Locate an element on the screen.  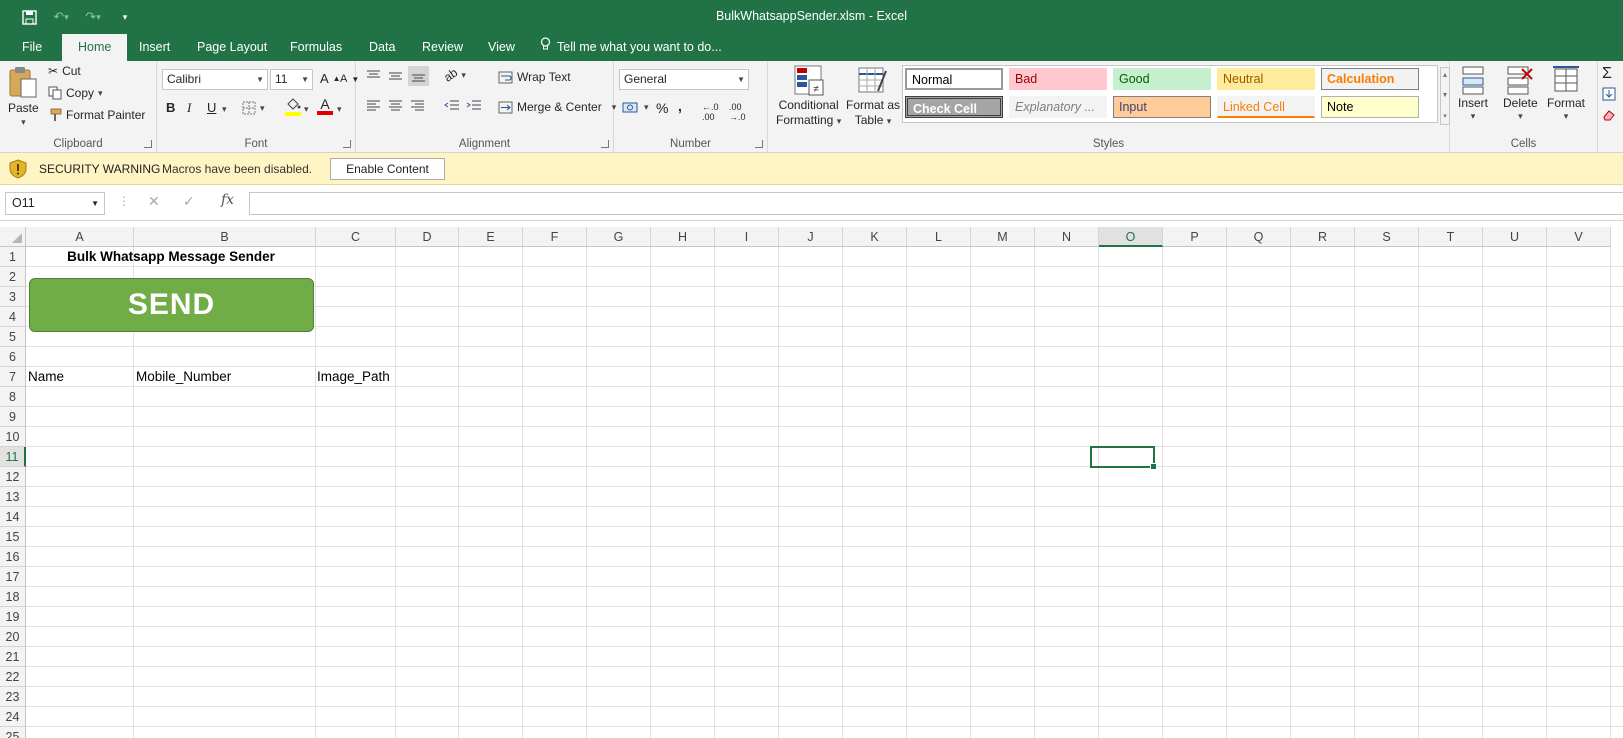
copy-dropdown-icon: ▾ is located at coordinates (100, 93).